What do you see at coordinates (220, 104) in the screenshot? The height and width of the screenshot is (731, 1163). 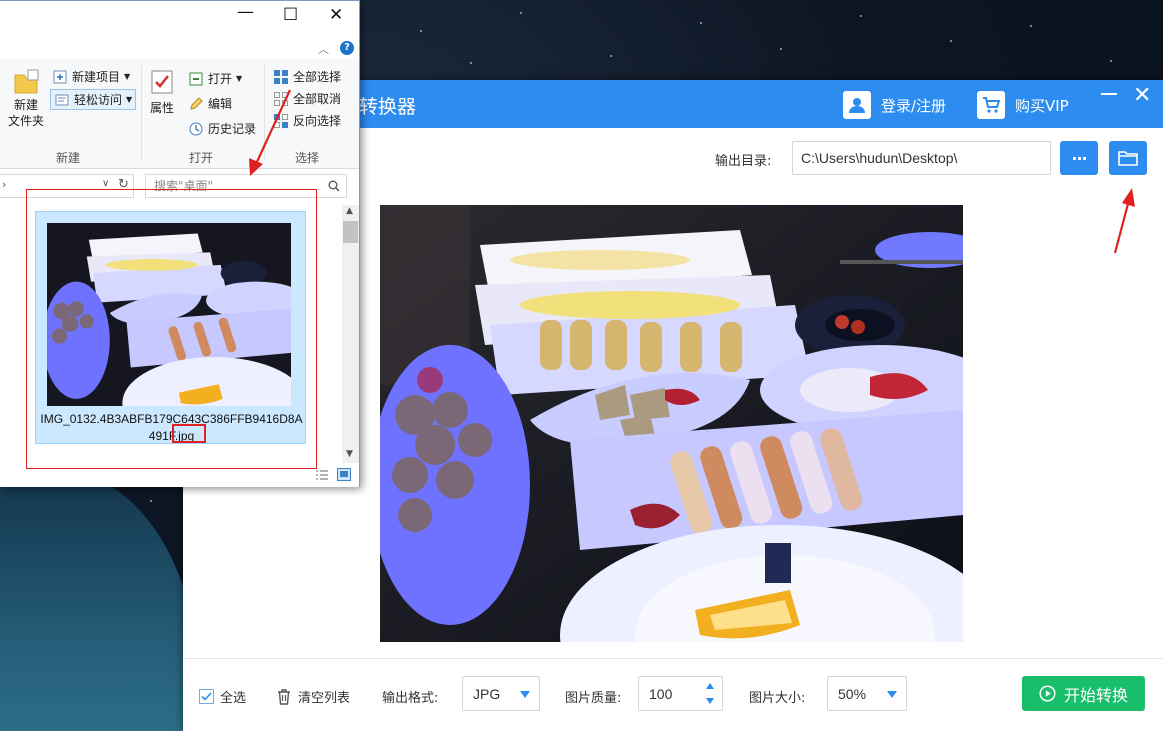 I see `edit-label: 编辑` at bounding box center [220, 104].